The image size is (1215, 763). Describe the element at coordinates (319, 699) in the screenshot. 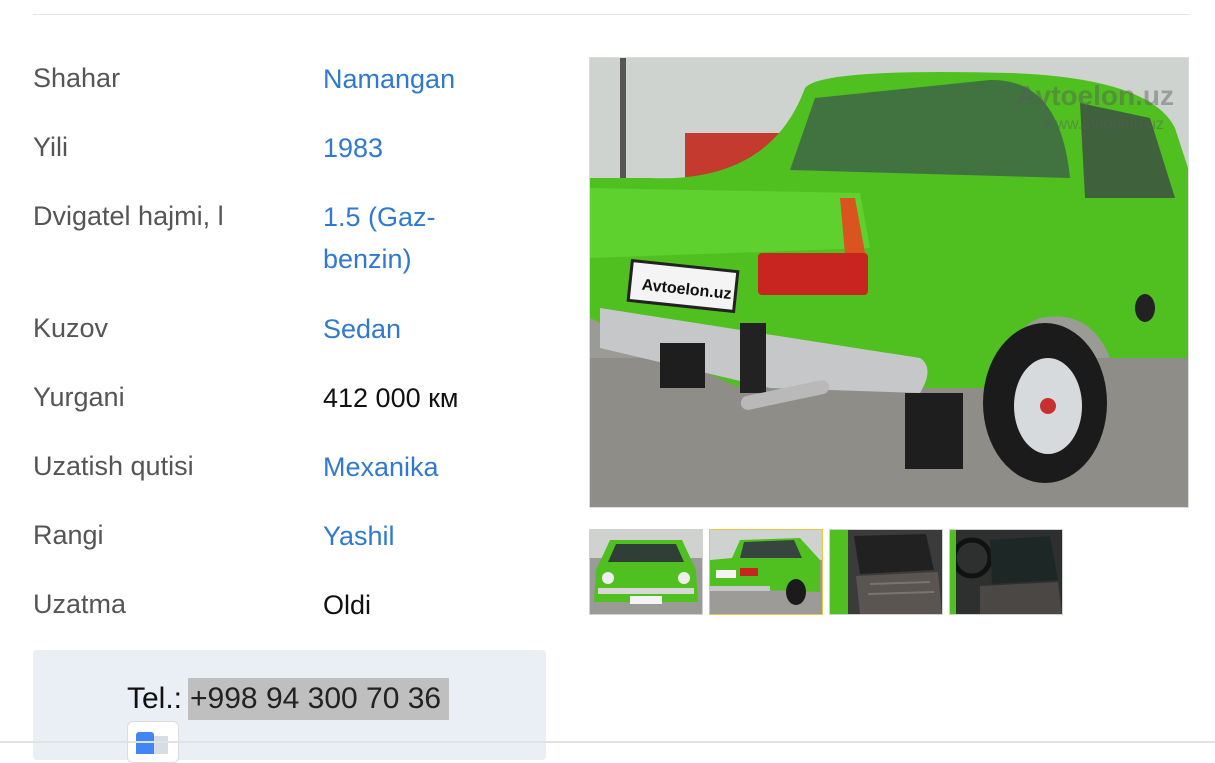

I see `phone-number: +998 94 300 70 36` at that location.